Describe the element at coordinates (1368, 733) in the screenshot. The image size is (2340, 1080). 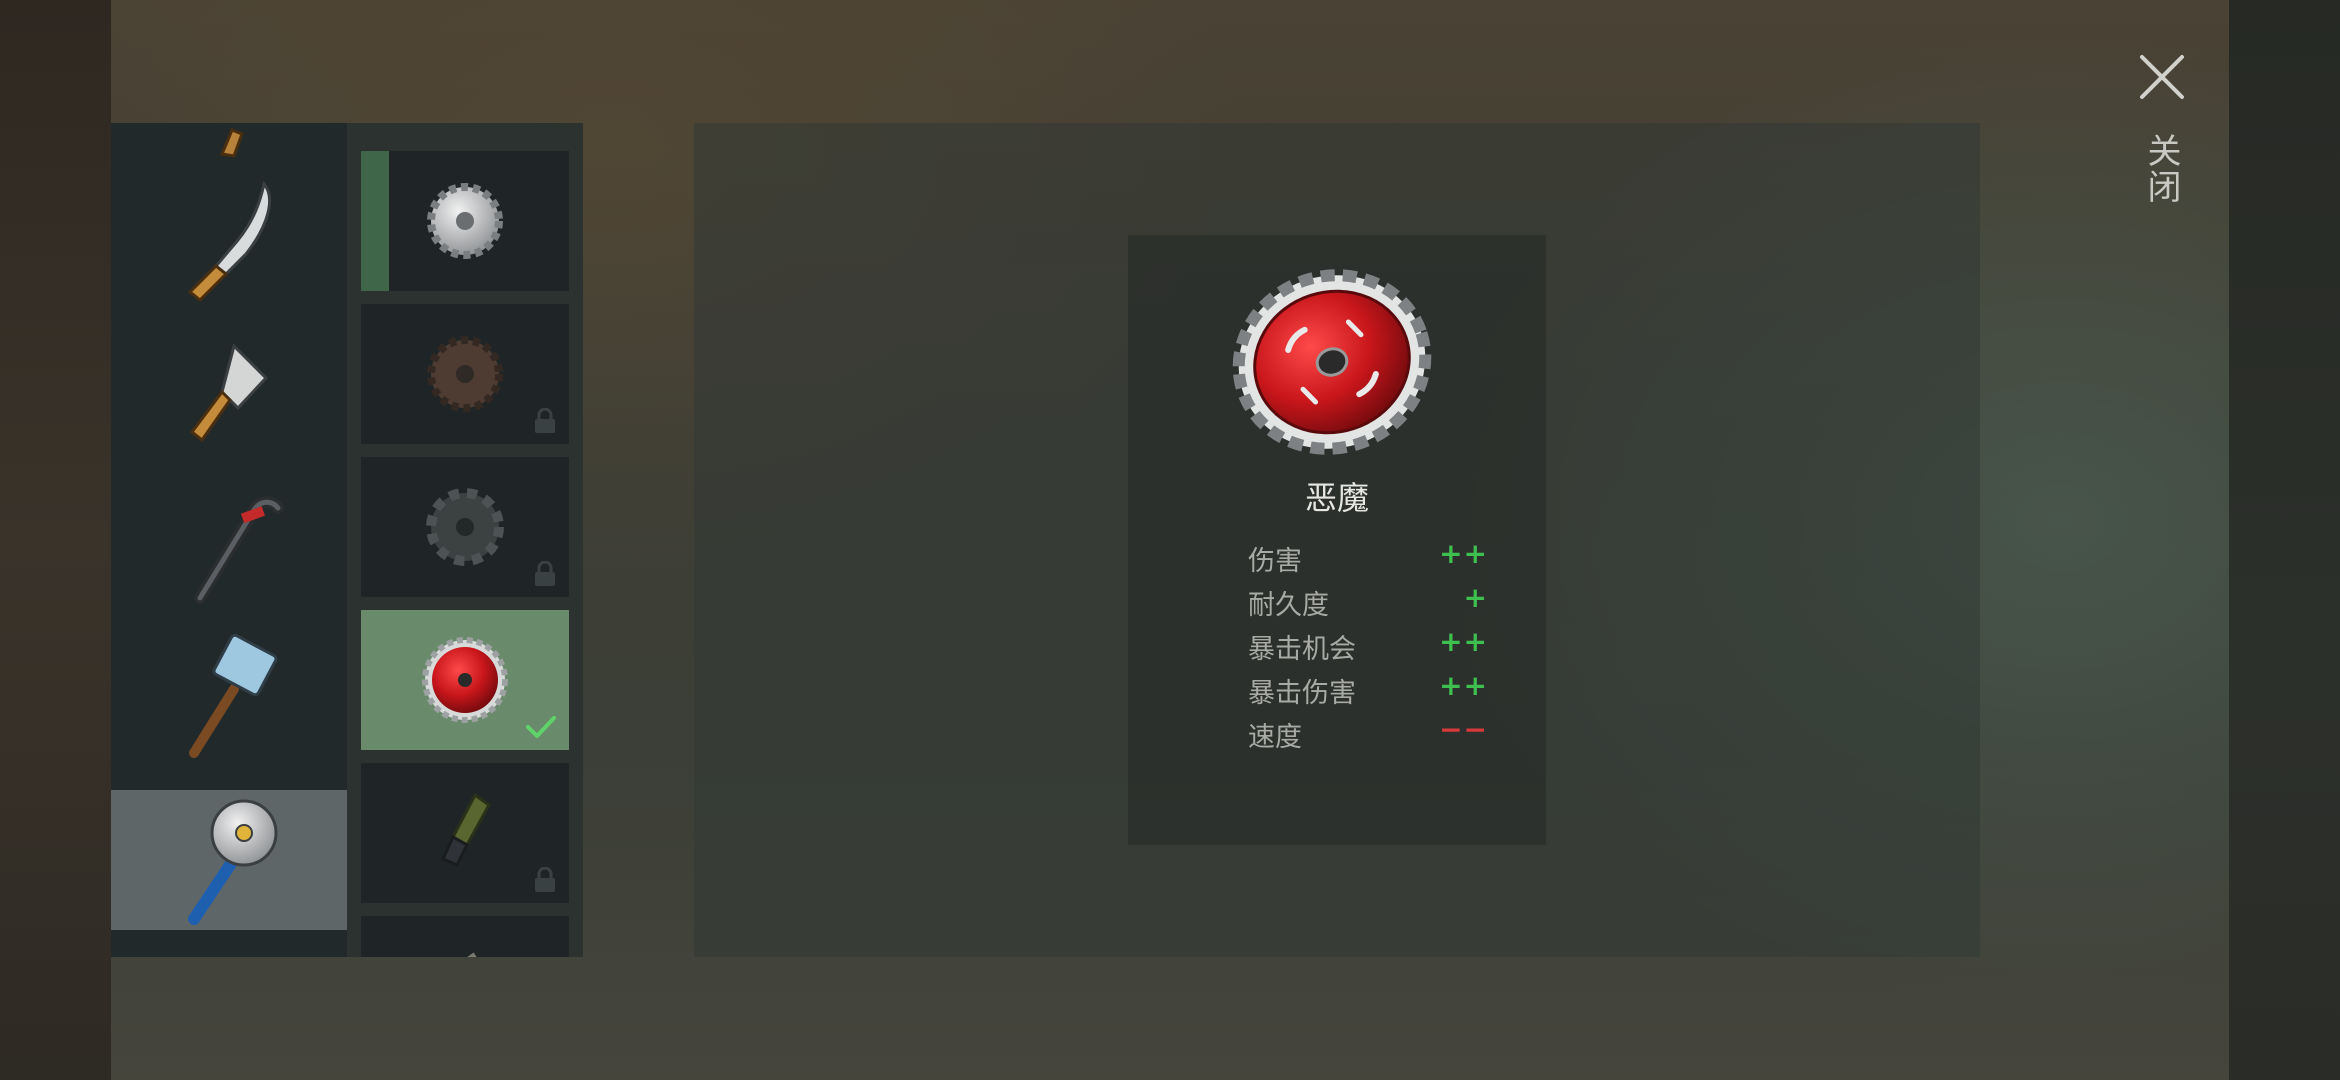
I see `stat-row-speed: 速度 −−` at that location.